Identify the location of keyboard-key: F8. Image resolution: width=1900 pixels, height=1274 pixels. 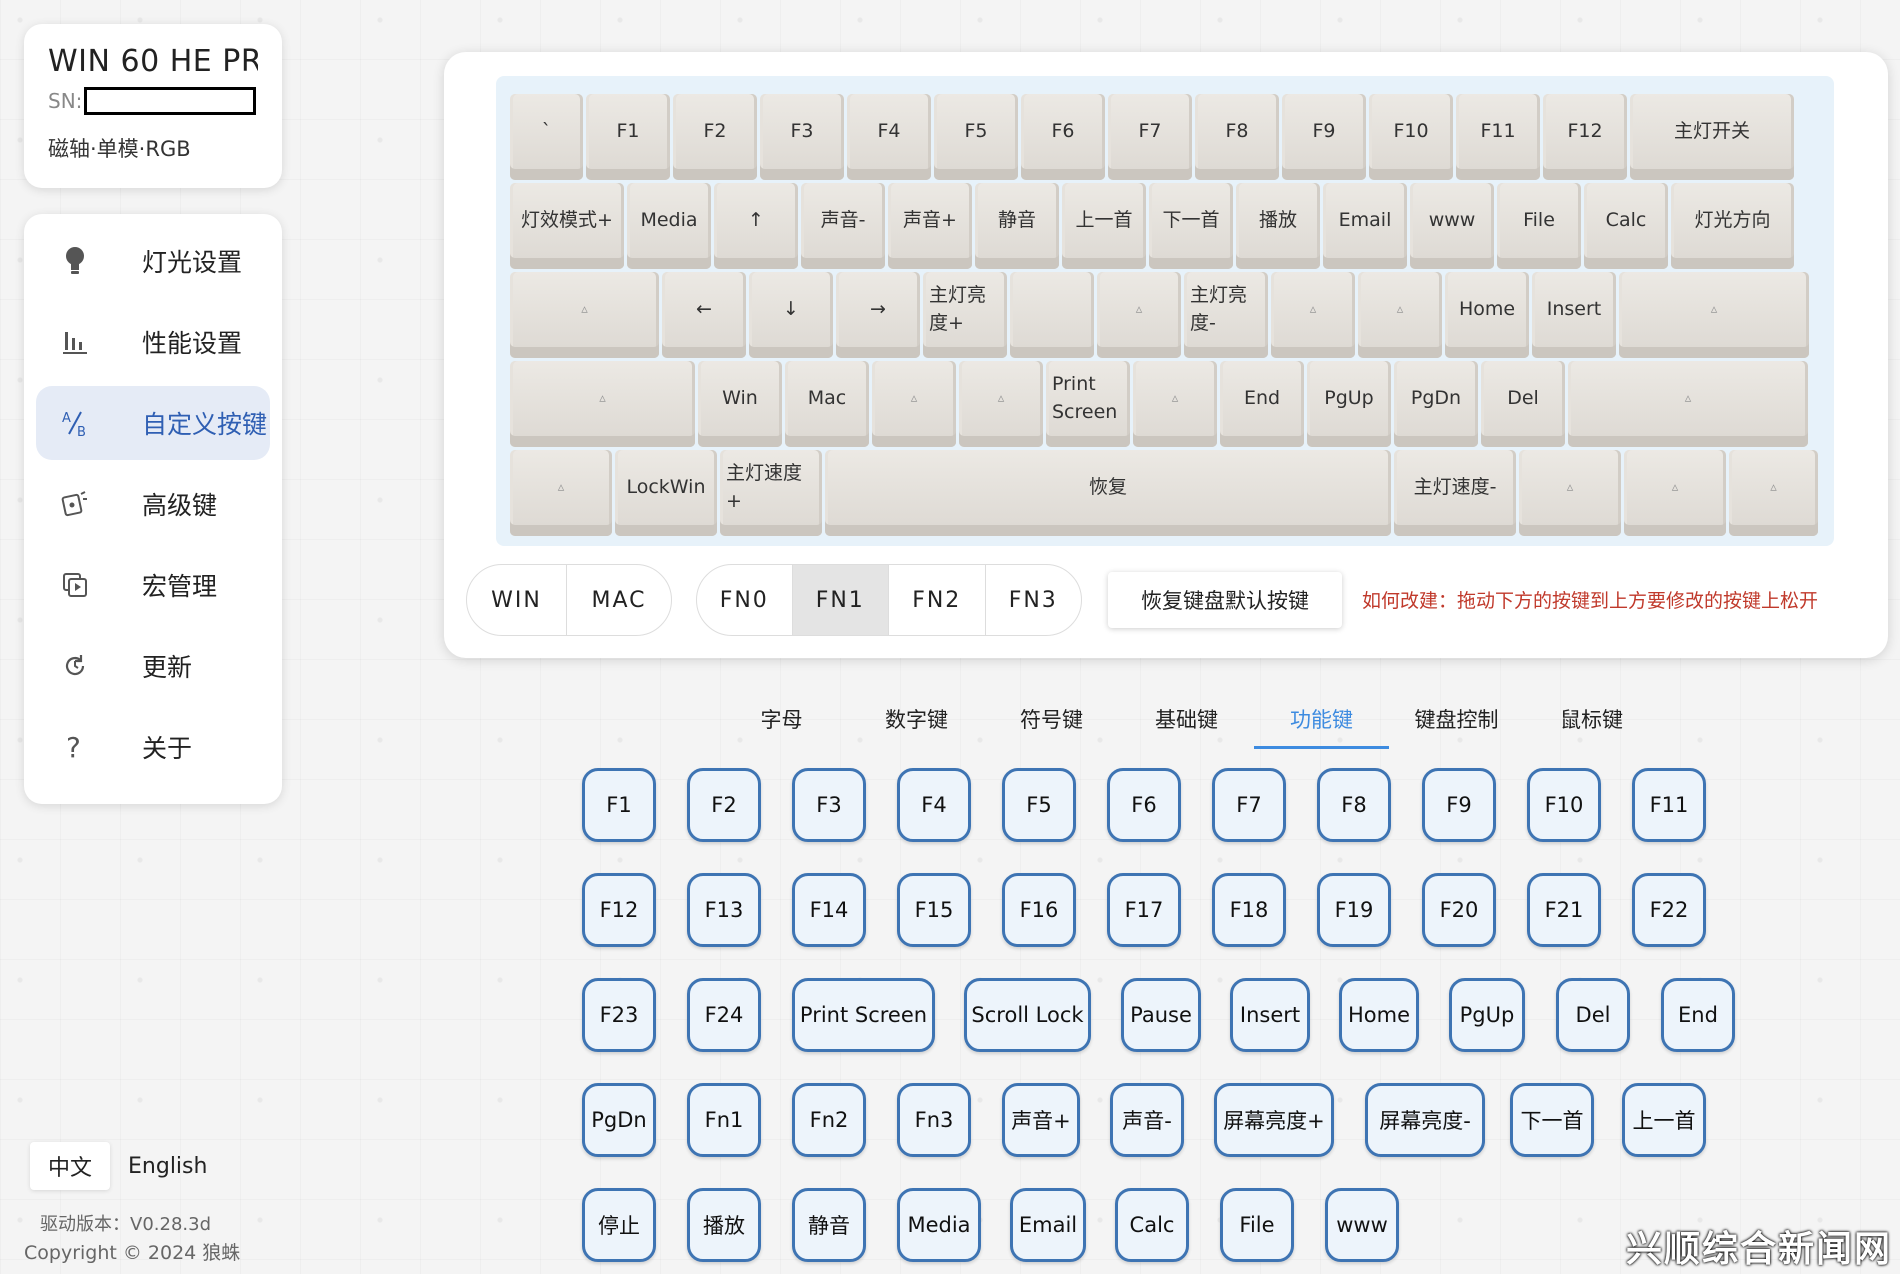
(1237, 137).